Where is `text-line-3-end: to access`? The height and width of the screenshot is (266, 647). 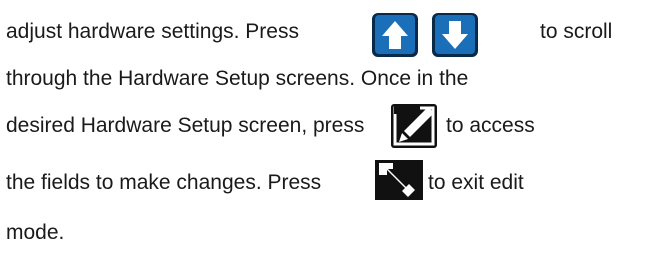
text-line-3-end: to access is located at coordinates (490, 126).